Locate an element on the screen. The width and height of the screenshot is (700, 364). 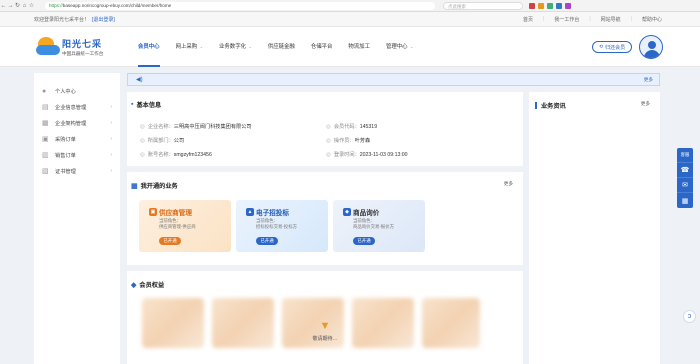
brand: 阳光七采 中国兵器统一工作台 is located at coordinates (82, 47).